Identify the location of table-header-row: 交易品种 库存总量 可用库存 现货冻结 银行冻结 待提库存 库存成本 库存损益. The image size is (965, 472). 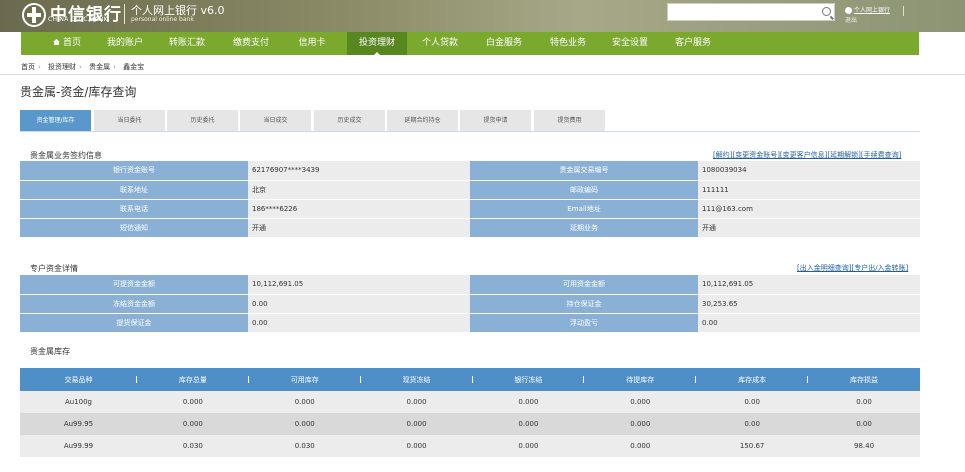
(470, 379).